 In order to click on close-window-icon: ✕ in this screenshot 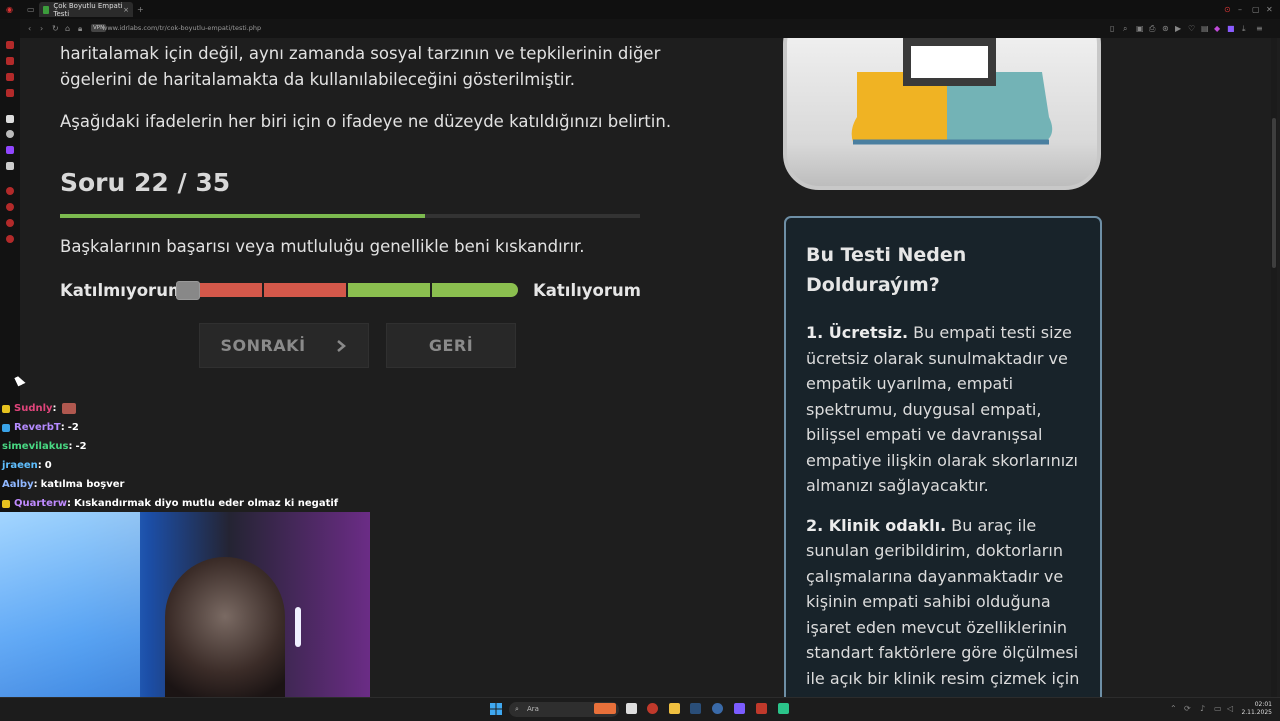, I will do `click(1269, 9)`.